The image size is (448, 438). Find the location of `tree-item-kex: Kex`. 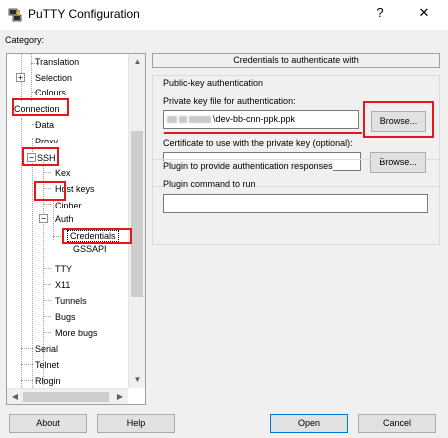

tree-item-kex: Kex is located at coordinates (63, 173).